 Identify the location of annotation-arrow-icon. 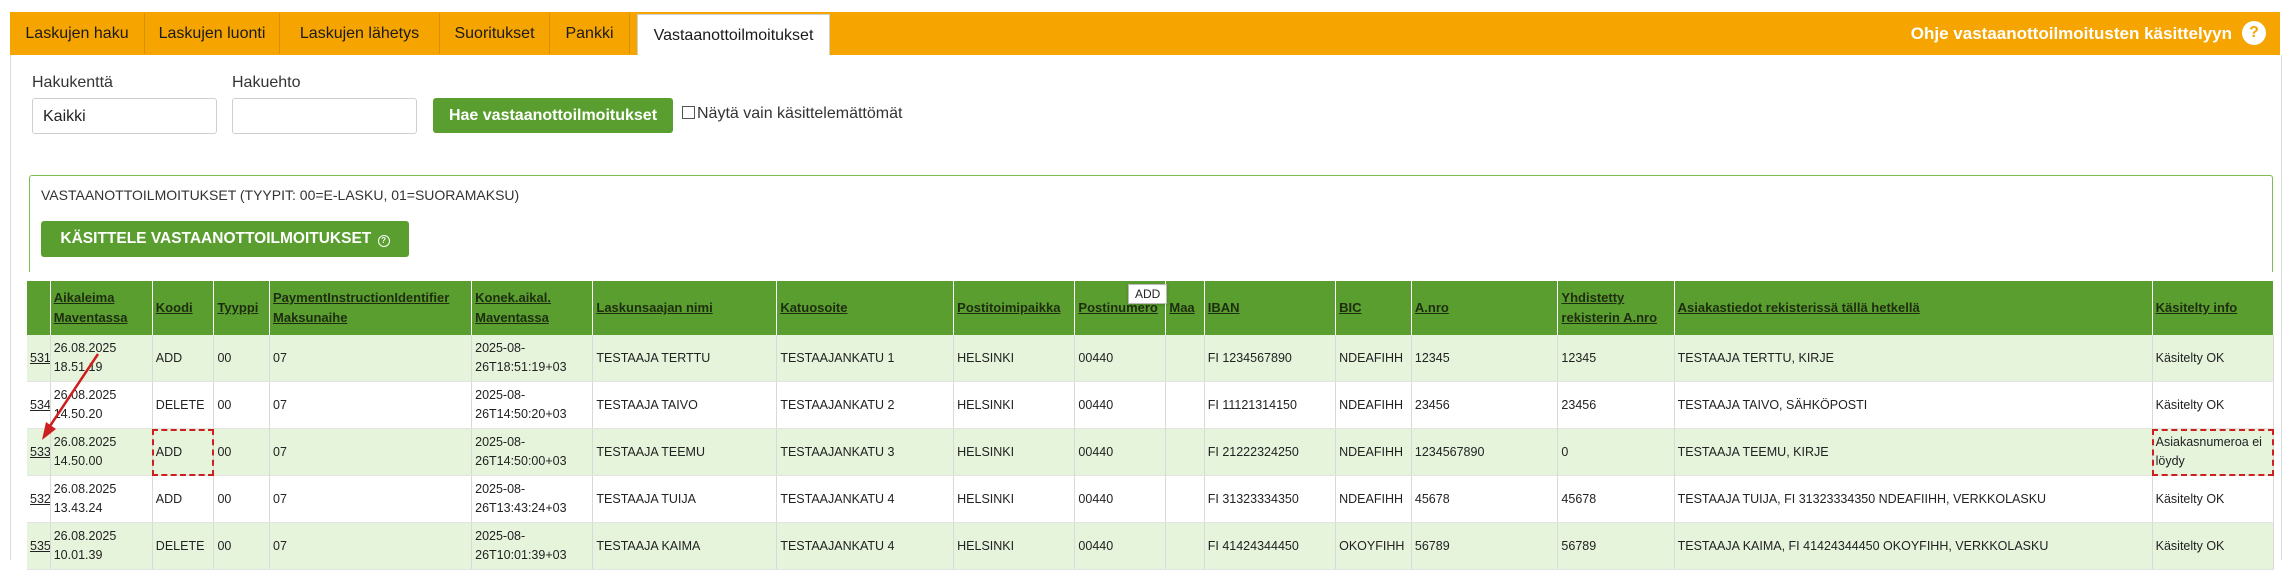
(71, 396).